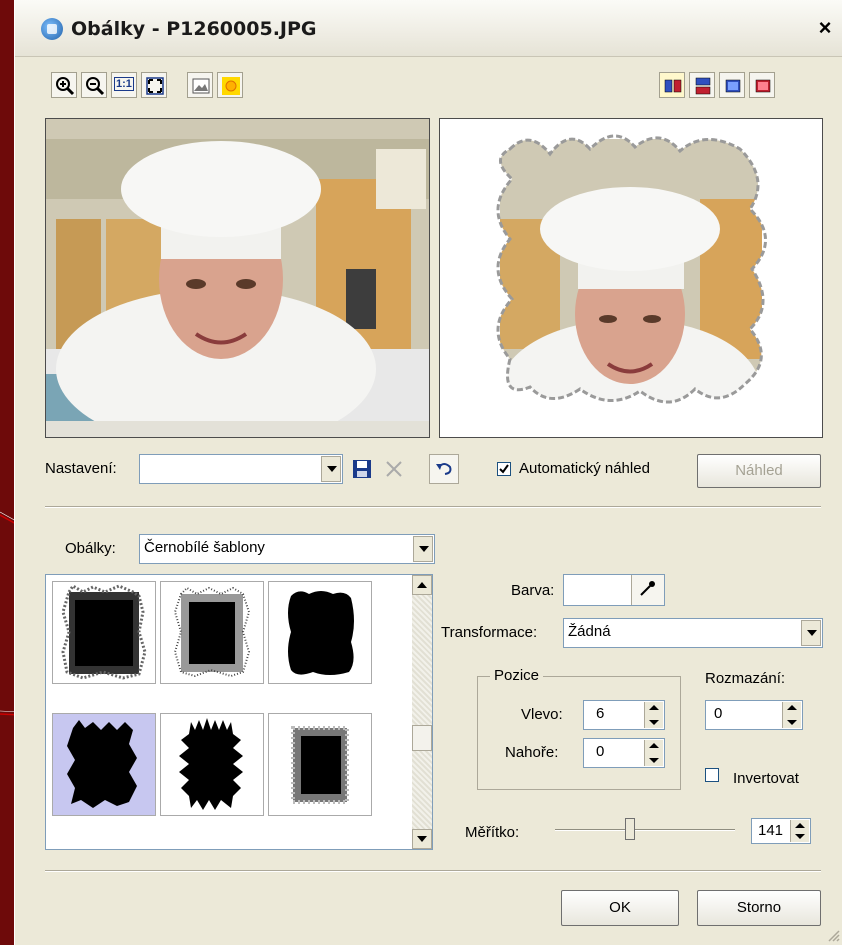 Image resolution: width=842 pixels, height=945 pixels. What do you see at coordinates (589, 631) in the screenshot?
I see `transform-value: Žádná` at bounding box center [589, 631].